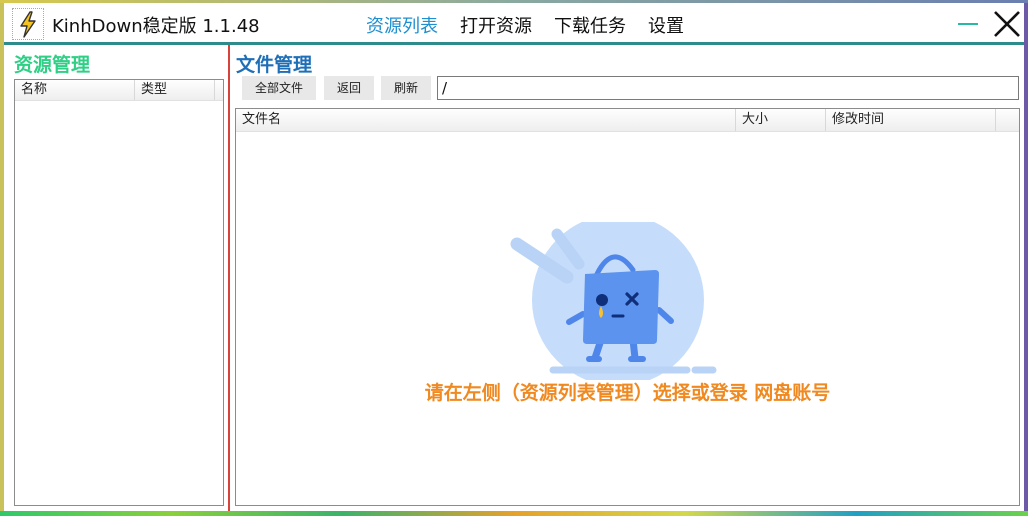  What do you see at coordinates (514, 43) in the screenshot?
I see `title-bar-separator` at bounding box center [514, 43].